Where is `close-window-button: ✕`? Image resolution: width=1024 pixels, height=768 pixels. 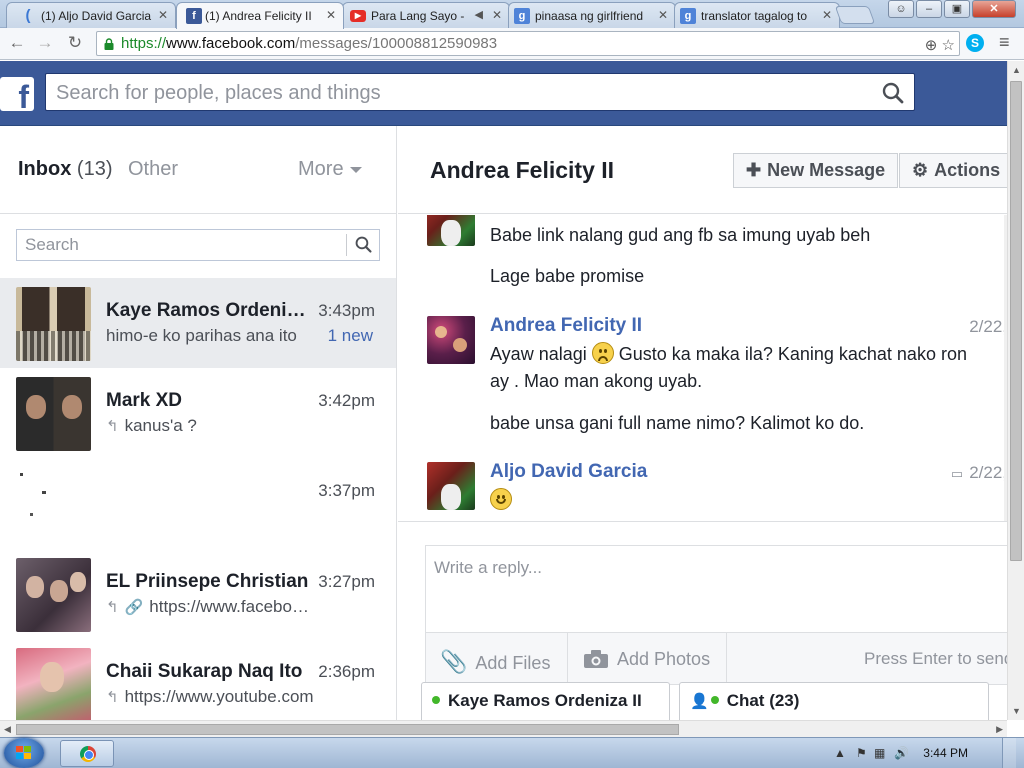
close-window-button: ✕ is located at coordinates (994, 9).